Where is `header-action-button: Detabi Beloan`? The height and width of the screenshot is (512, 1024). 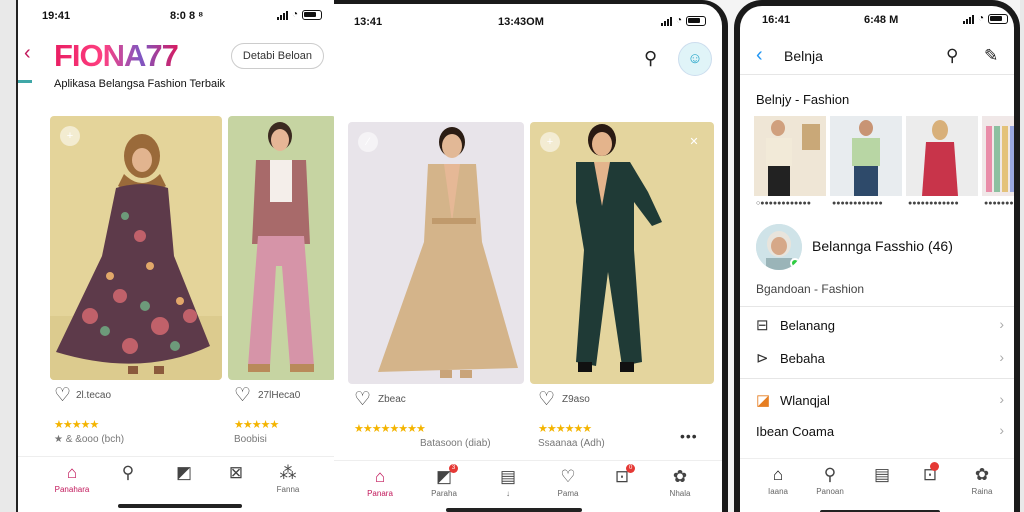
header-action-button: Detabi Beloan is located at coordinates (277, 56).